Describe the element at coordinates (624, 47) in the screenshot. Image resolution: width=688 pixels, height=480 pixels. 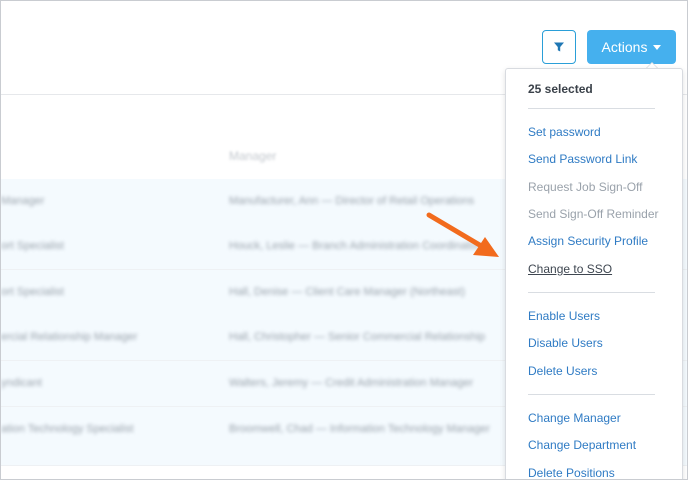
I see `actions-button-label: Actions` at that location.